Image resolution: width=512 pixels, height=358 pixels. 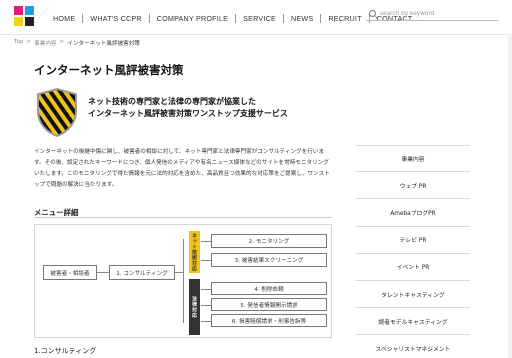 What do you see at coordinates (269, 241) in the screenshot?
I see `step-monitoring-box: 2. モニタリング` at bounding box center [269, 241].